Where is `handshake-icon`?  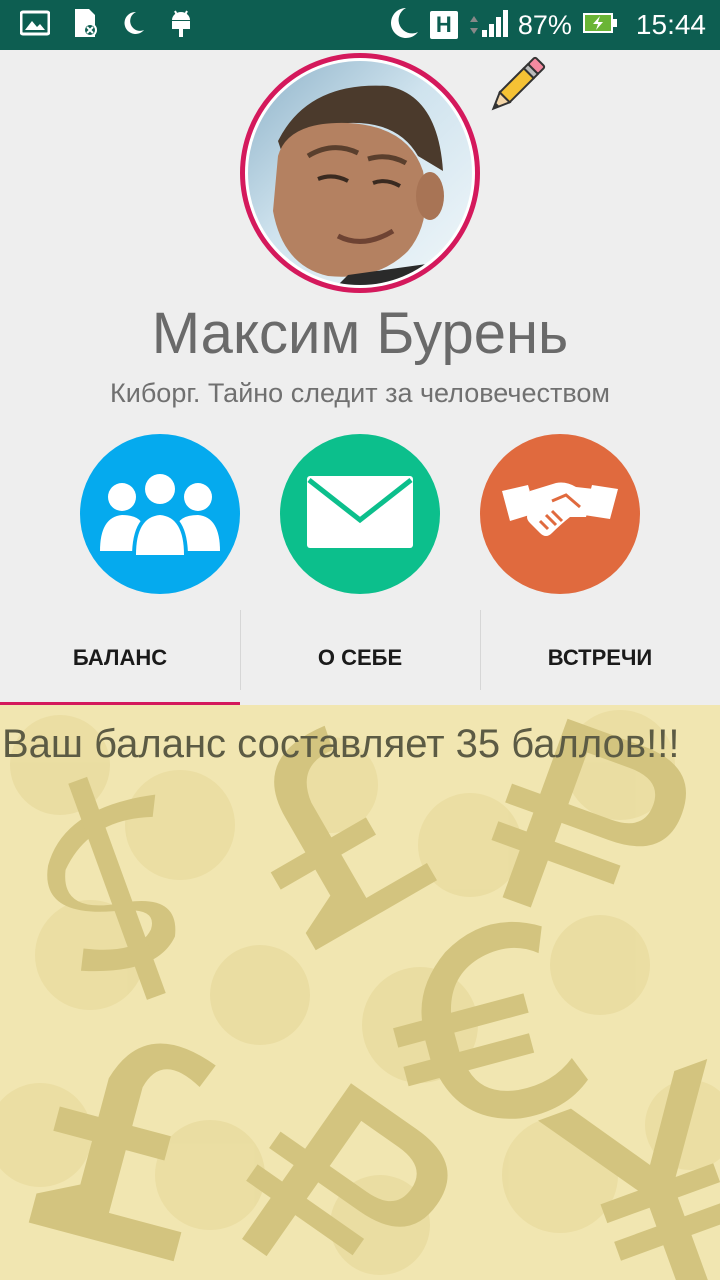
handshake-icon is located at coordinates (560, 514).